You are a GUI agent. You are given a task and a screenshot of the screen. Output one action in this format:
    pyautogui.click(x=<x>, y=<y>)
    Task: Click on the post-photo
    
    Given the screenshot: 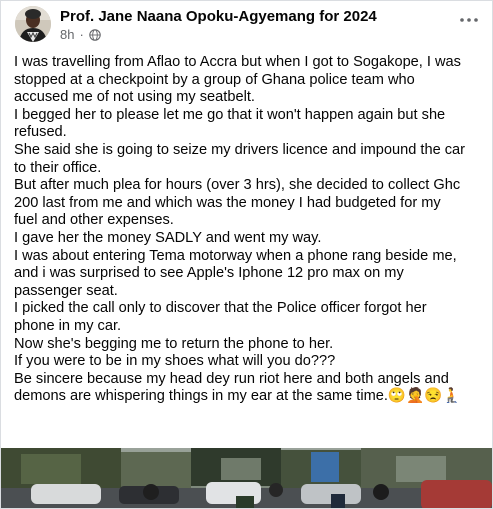 What is the action you would take?
    pyautogui.click(x=246, y=478)
    